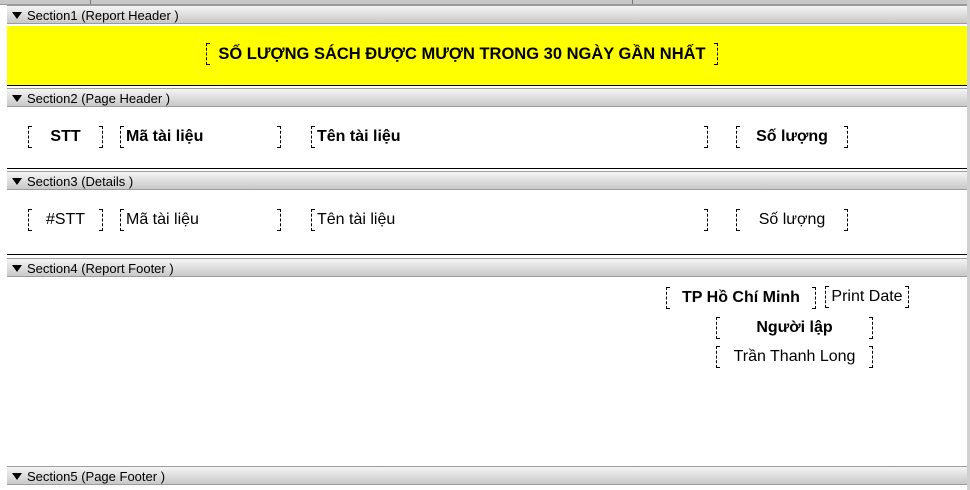 The image size is (970, 490). I want to click on section4-label: Section4 (Report Footer ), so click(100, 268).